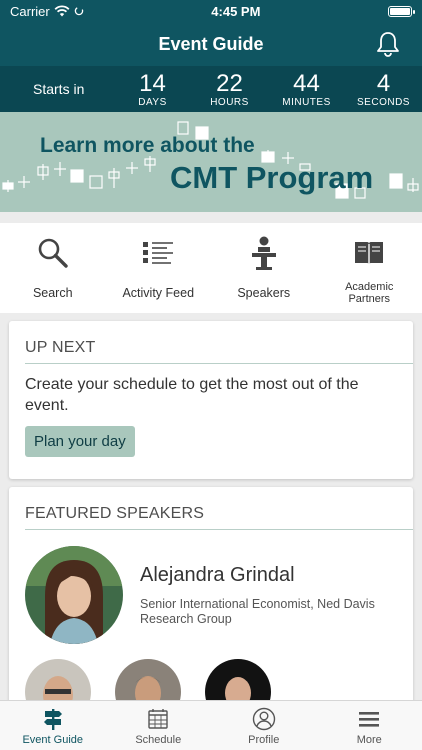  I want to click on countdown-hours: 22 HOURS, so click(229, 88).